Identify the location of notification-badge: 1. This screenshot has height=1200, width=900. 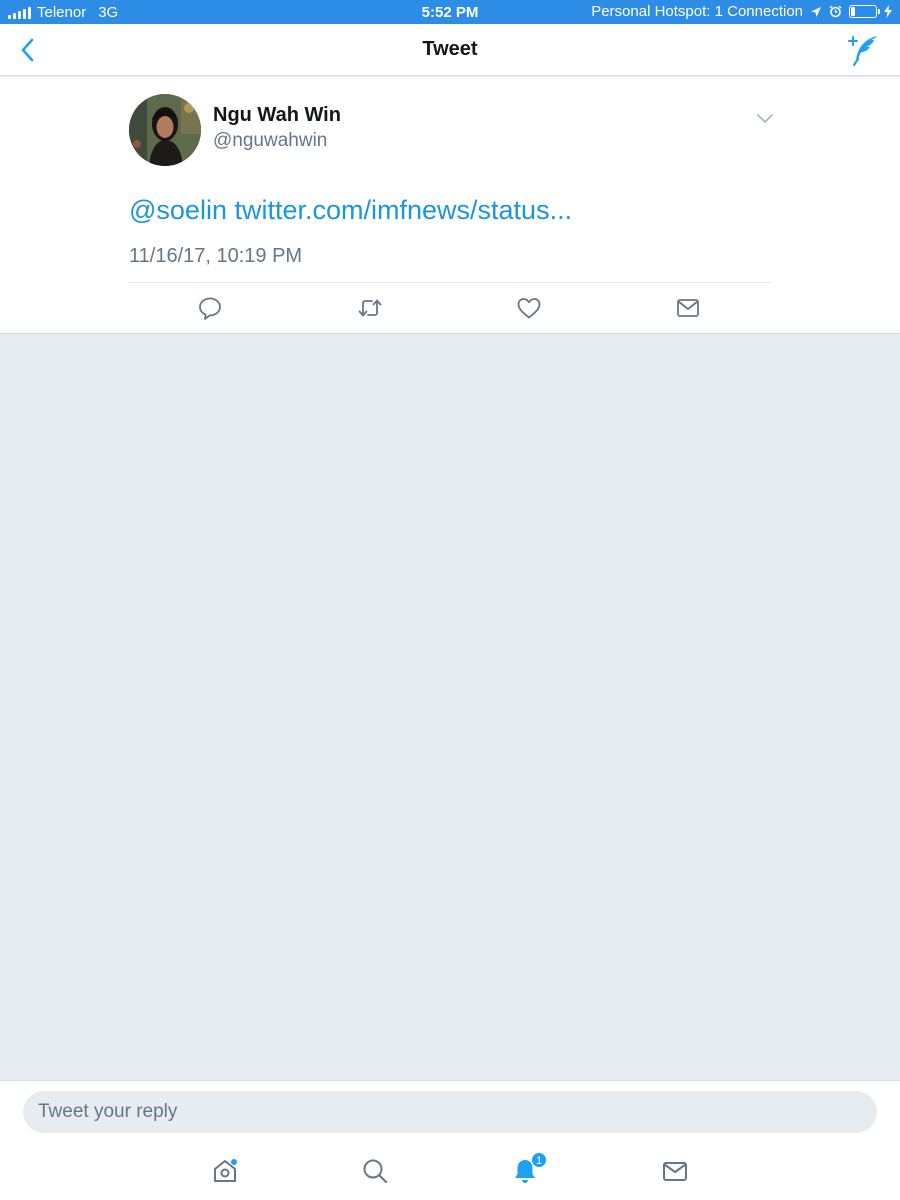
(539, 1160).